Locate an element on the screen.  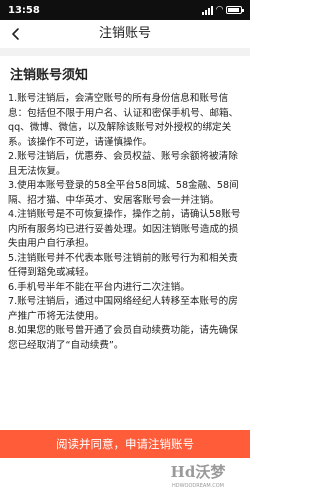
notice-item-6: 6.手机号半年不能在平台内进行二次注销。 is located at coordinates (99, 287).